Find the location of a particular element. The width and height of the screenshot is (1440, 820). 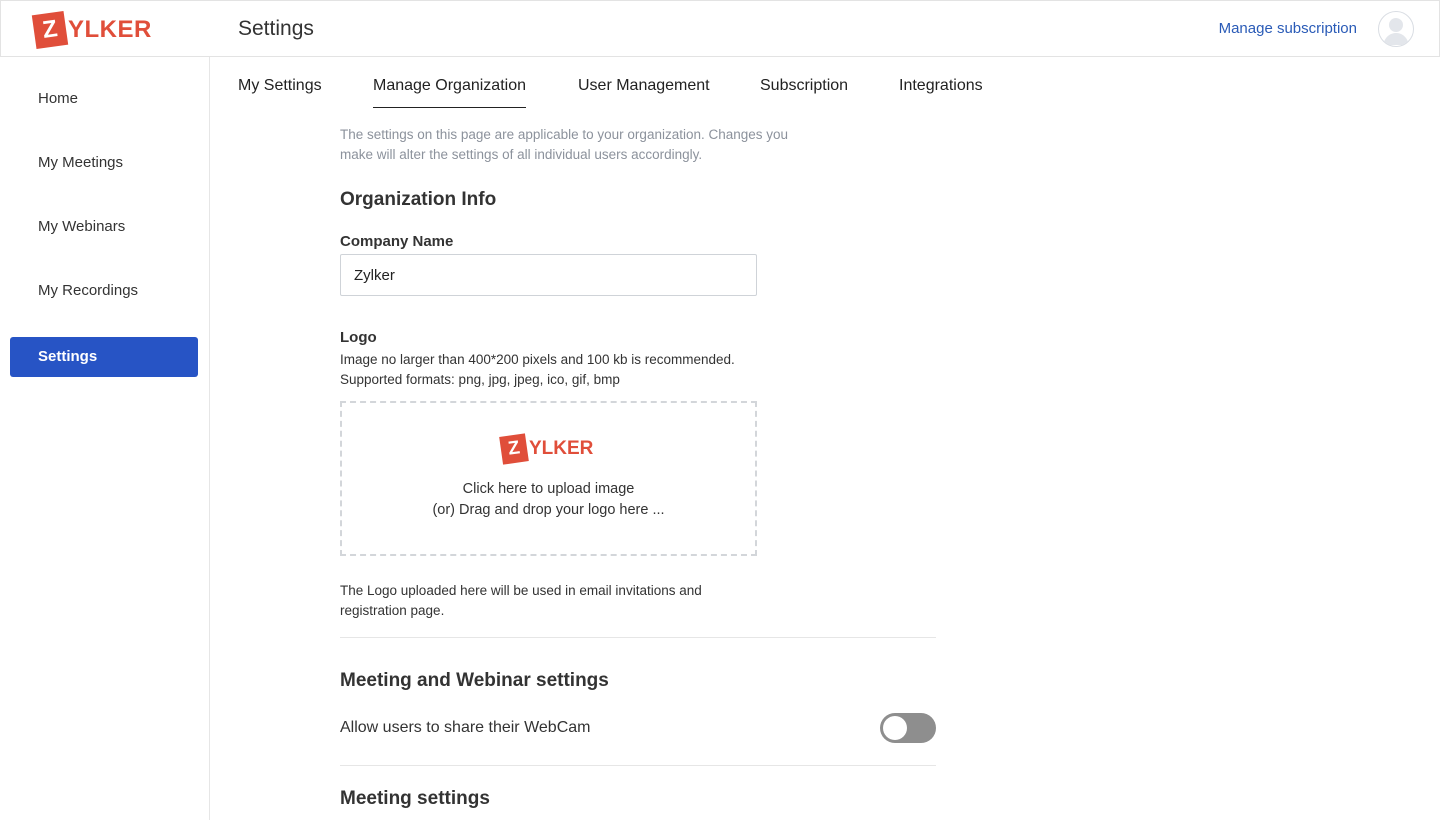

preview-logo-wordmark: YLKER is located at coordinates (561, 448).